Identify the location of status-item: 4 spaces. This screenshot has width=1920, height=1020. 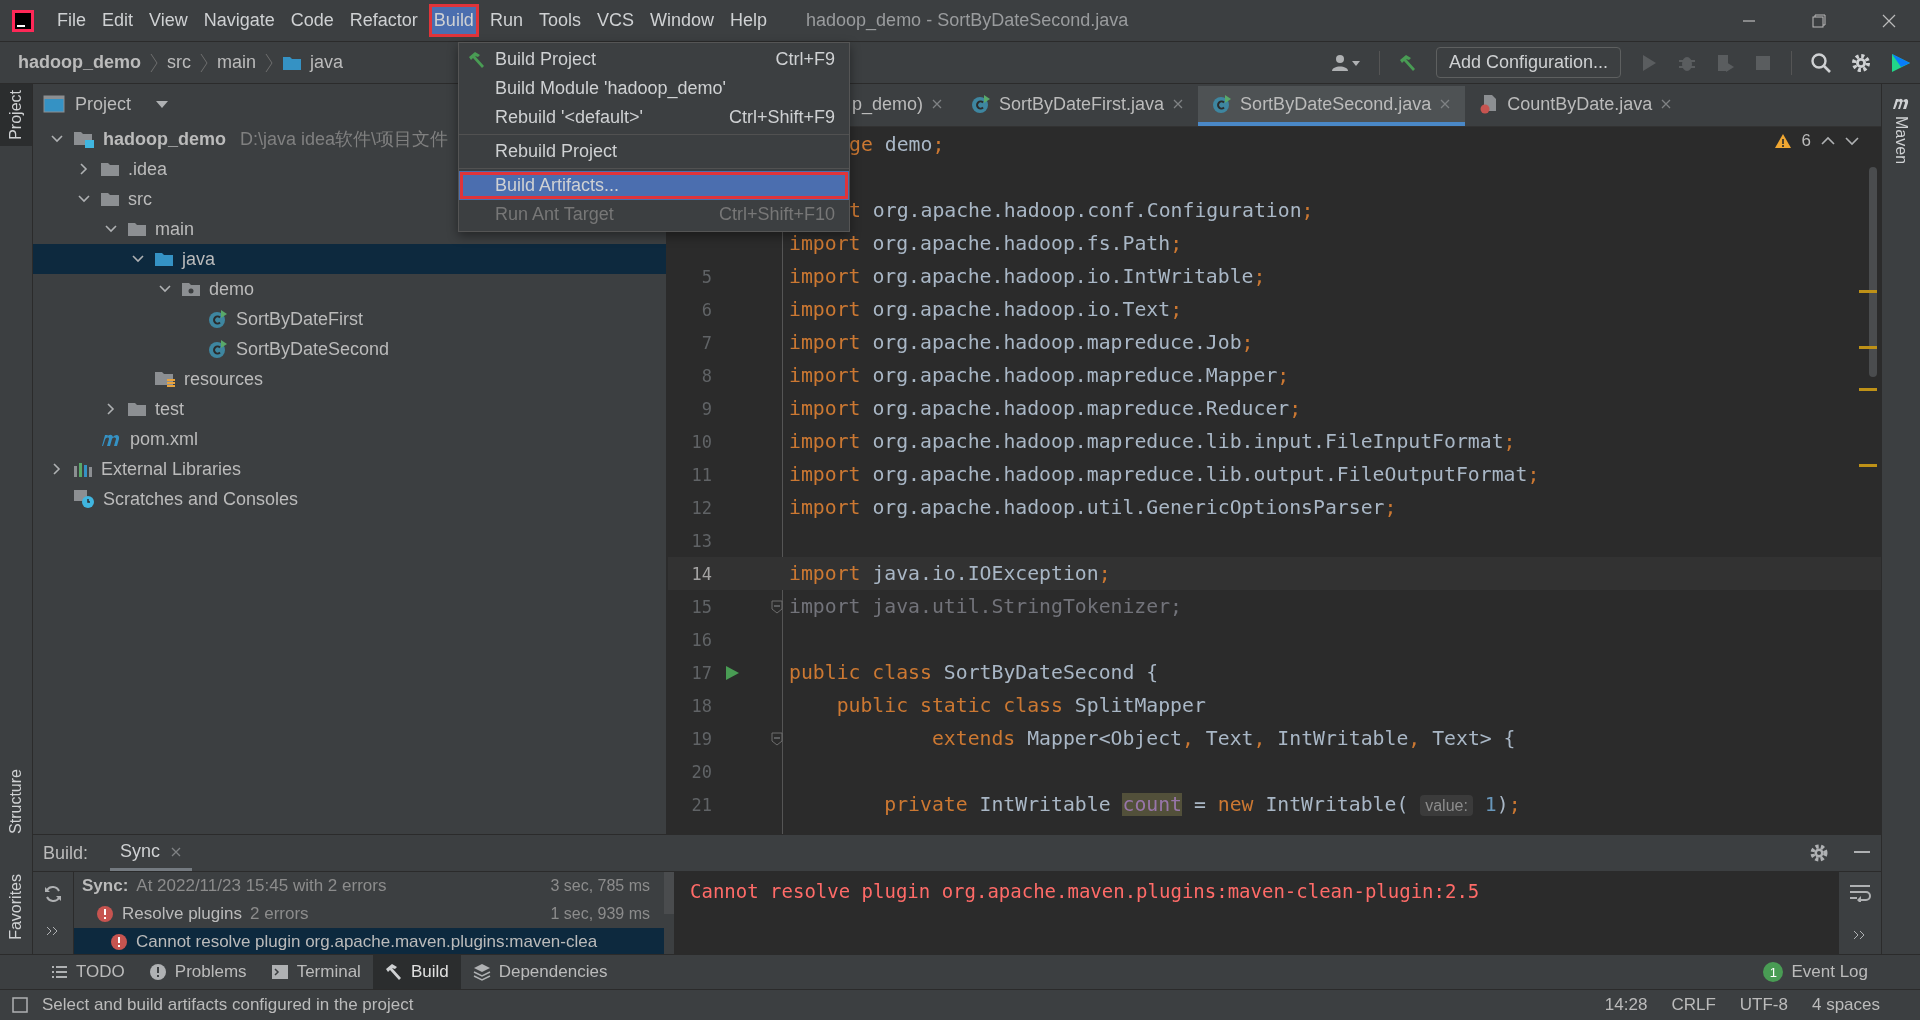
(1845, 1005).